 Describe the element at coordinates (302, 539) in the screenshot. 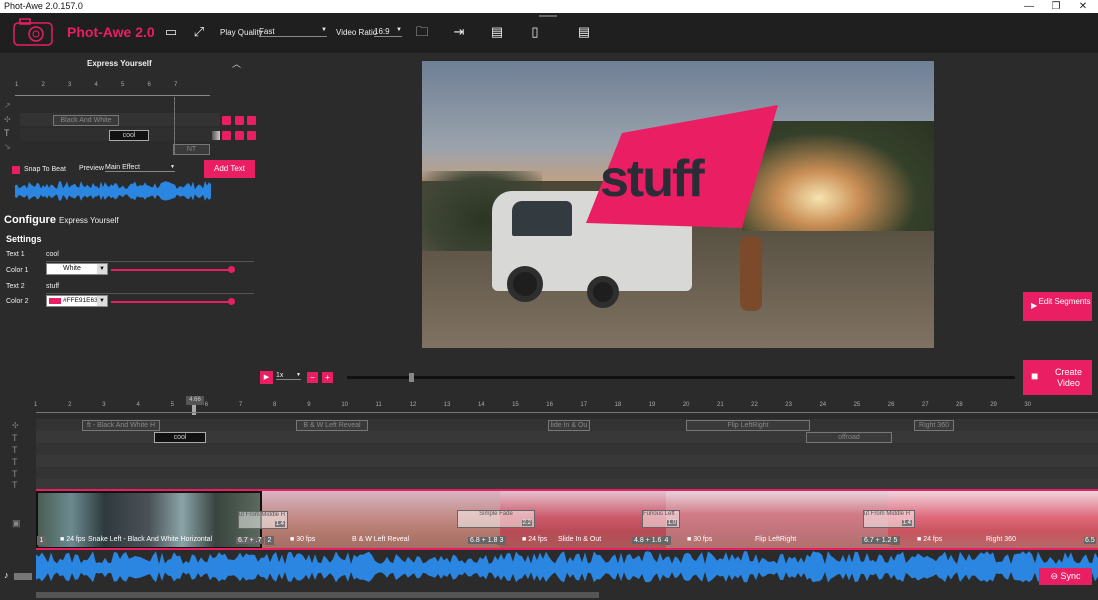

I see `clip-2-fps: ■ 30 fps` at that location.